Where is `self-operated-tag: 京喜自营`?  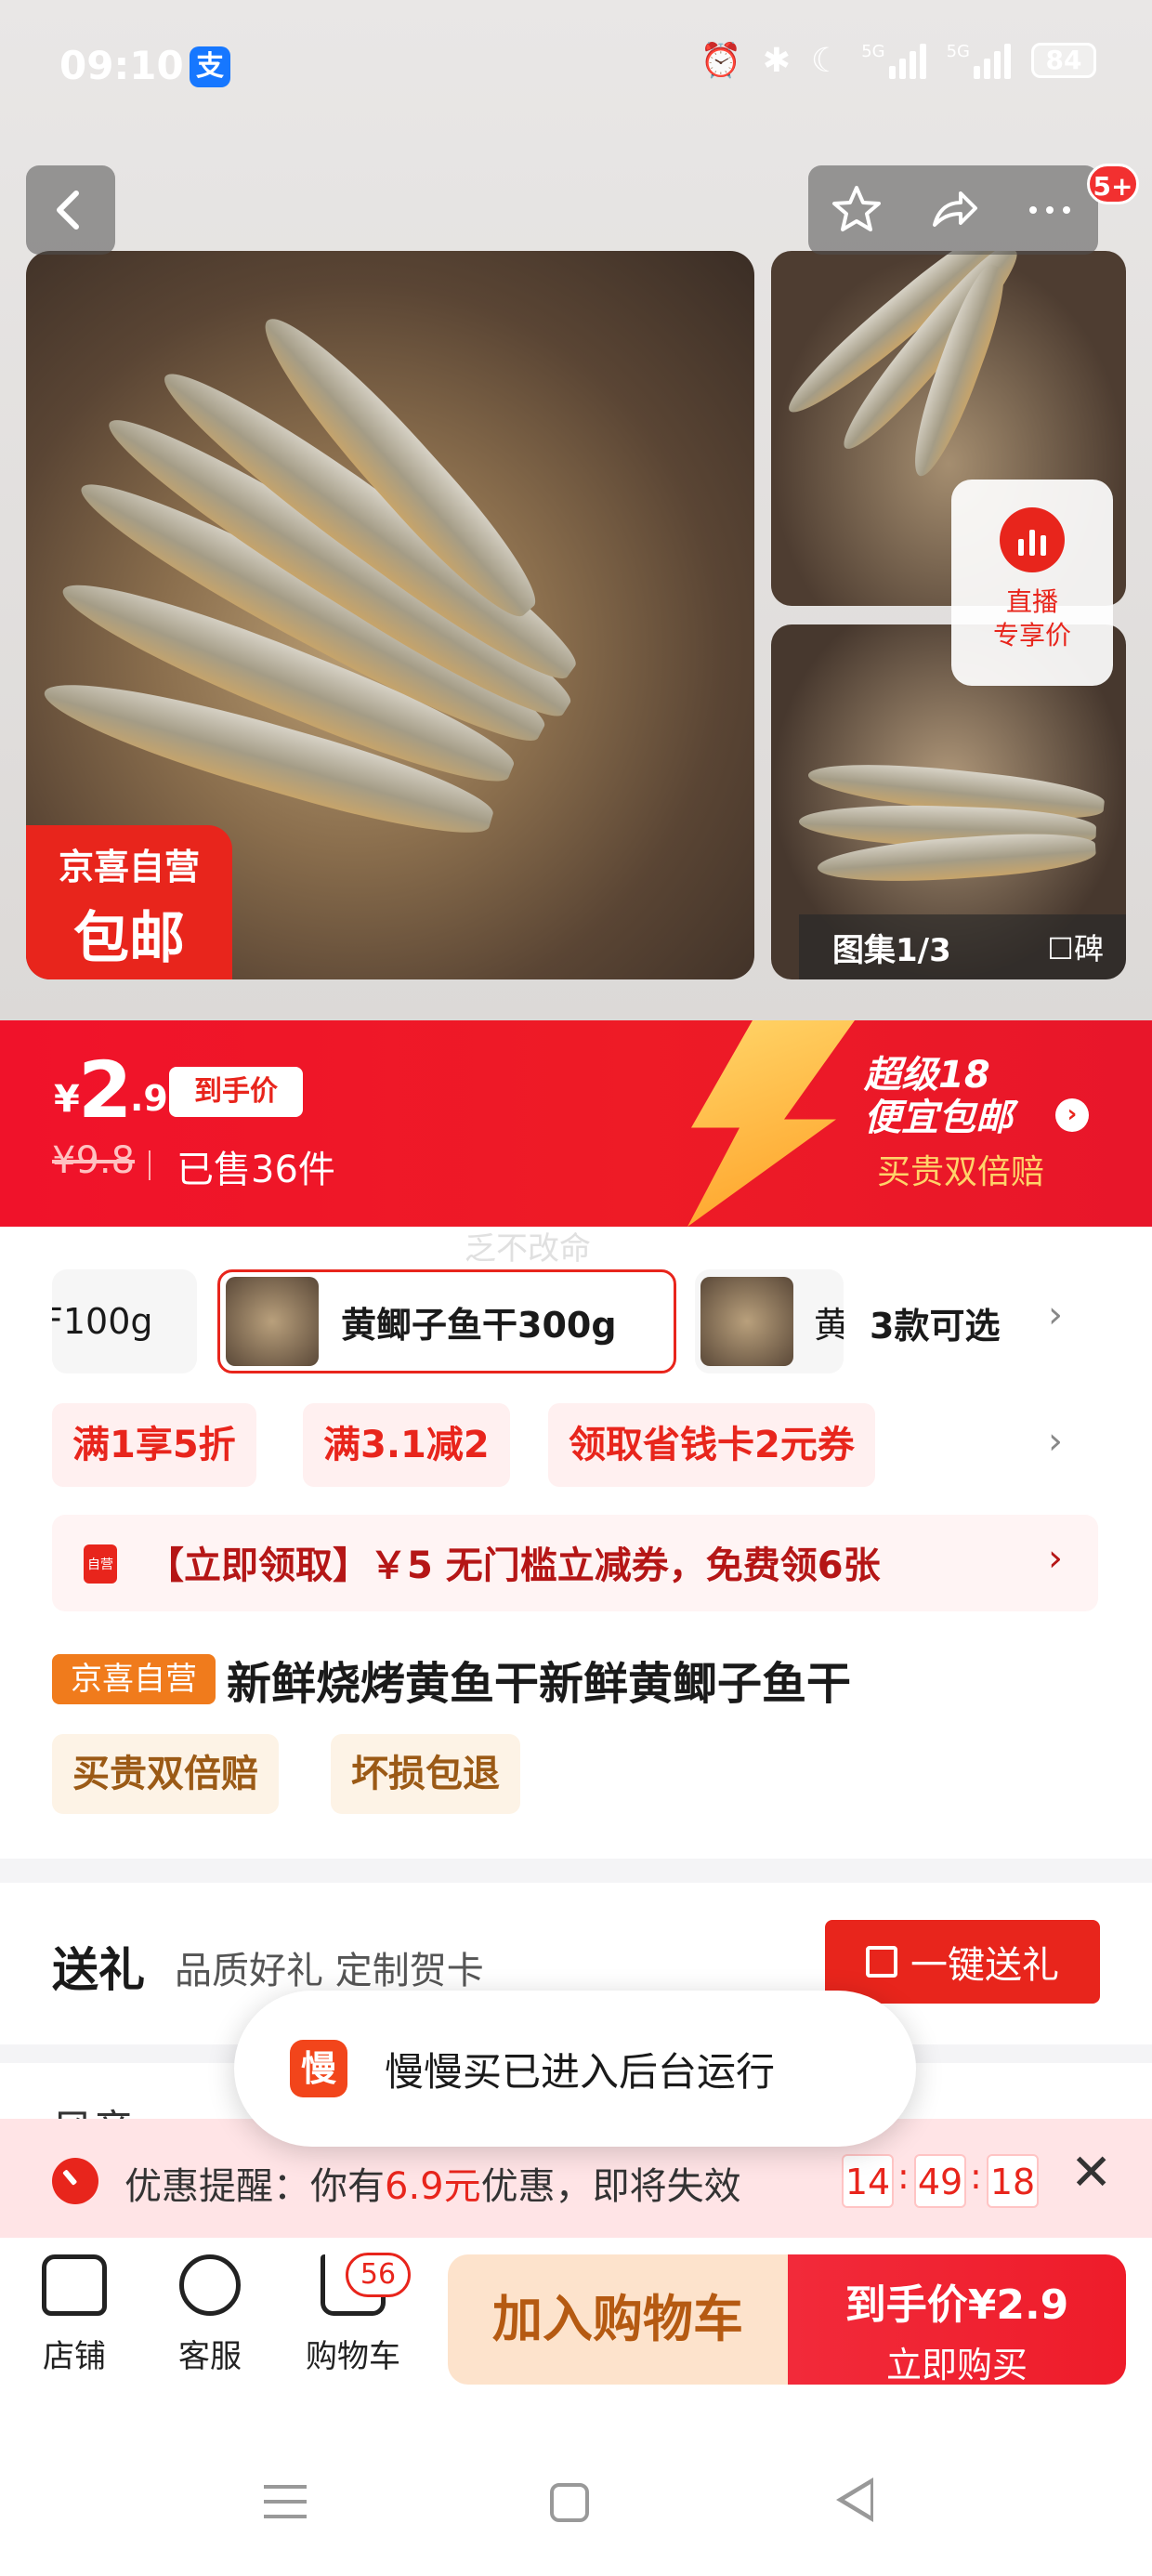
self-operated-tag: 京喜自营 is located at coordinates (134, 1679).